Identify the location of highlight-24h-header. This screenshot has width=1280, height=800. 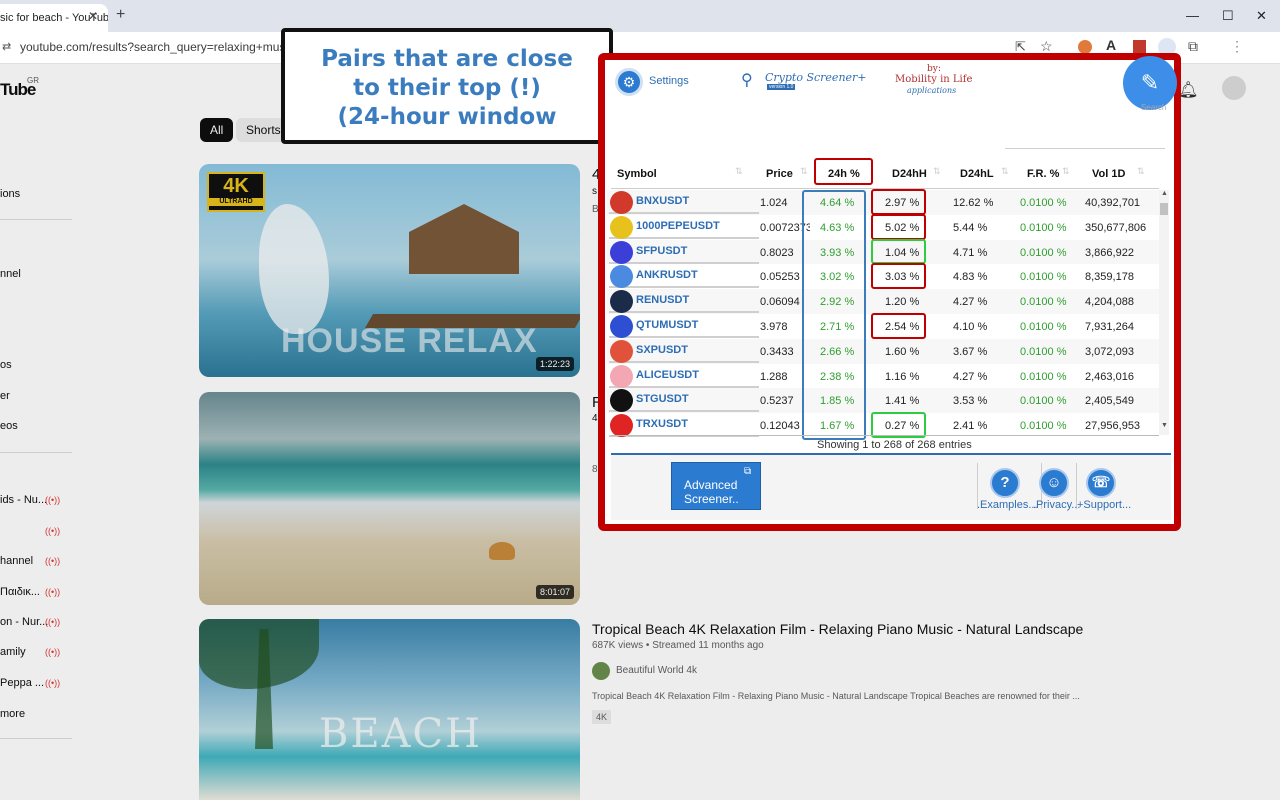
(843, 171).